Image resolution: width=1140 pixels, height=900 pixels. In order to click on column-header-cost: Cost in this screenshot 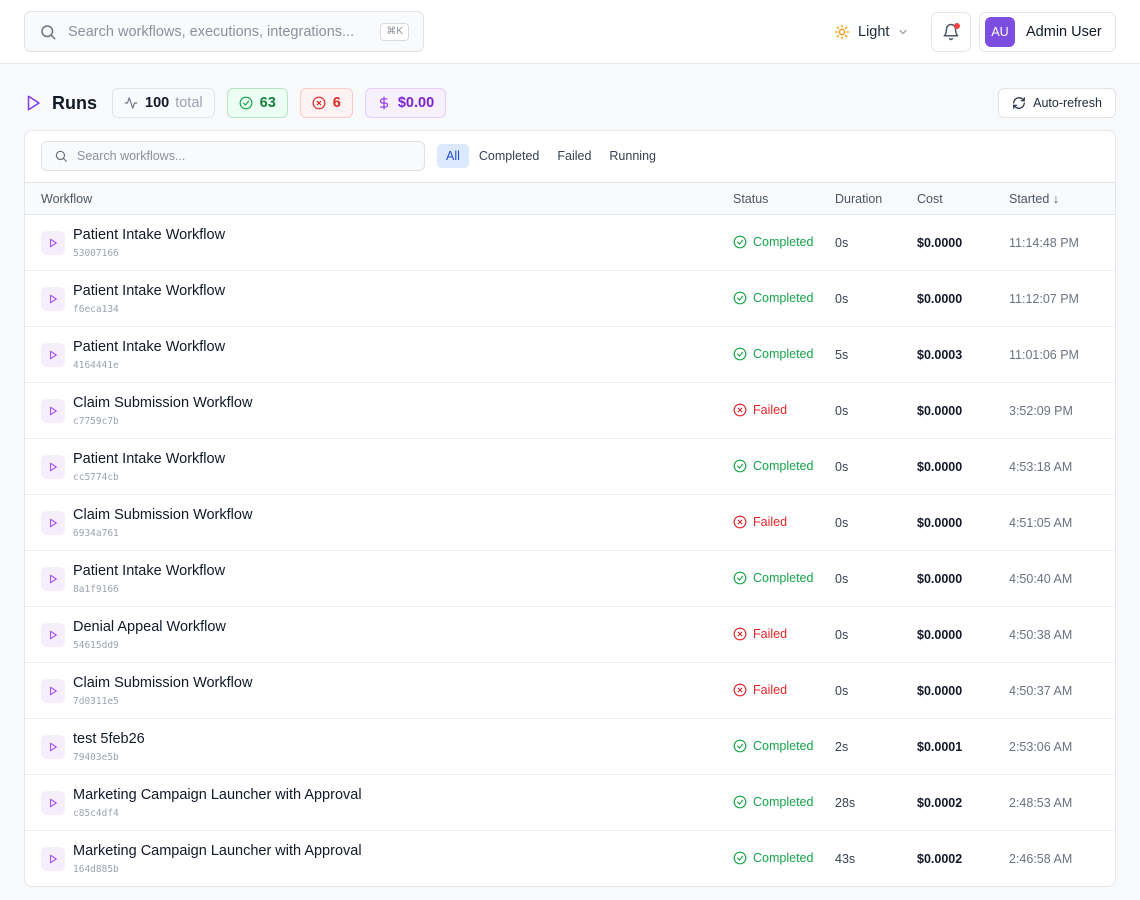, I will do `click(930, 199)`.